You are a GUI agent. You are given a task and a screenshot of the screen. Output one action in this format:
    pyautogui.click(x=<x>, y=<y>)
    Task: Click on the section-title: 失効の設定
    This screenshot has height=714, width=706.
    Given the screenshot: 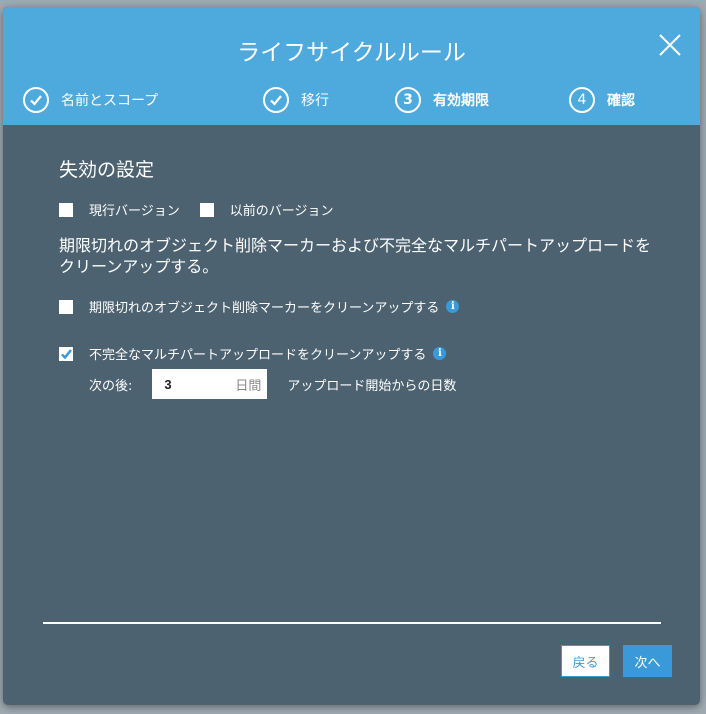 What is the action you would take?
    pyautogui.click(x=107, y=170)
    